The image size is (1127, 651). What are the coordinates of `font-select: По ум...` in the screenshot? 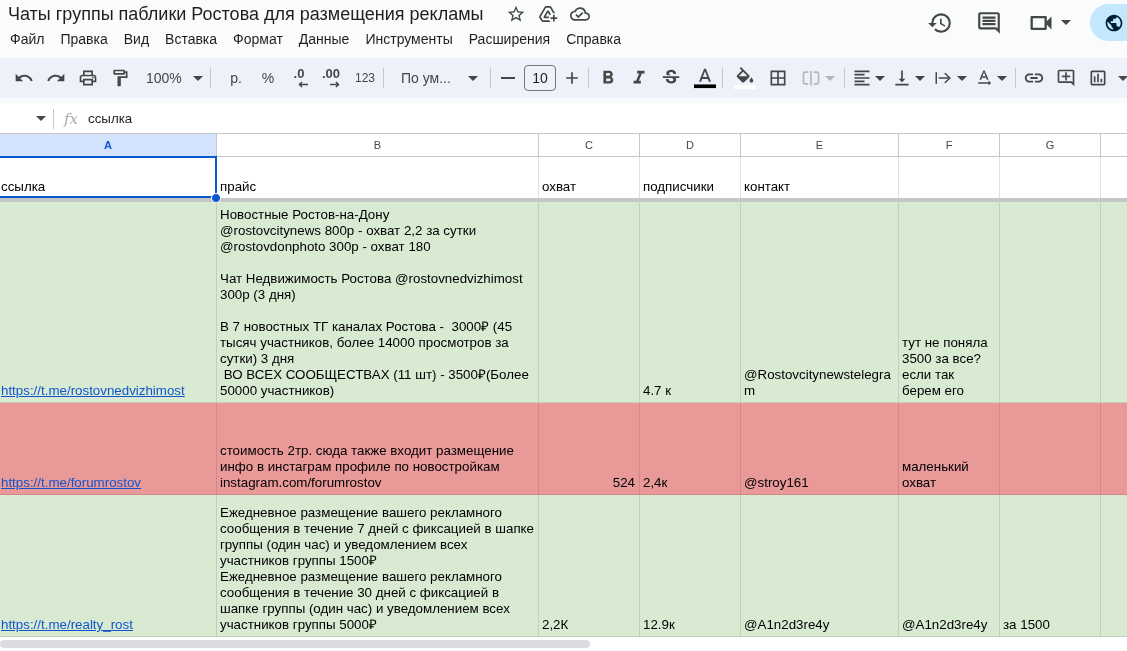 It's located at (439, 78).